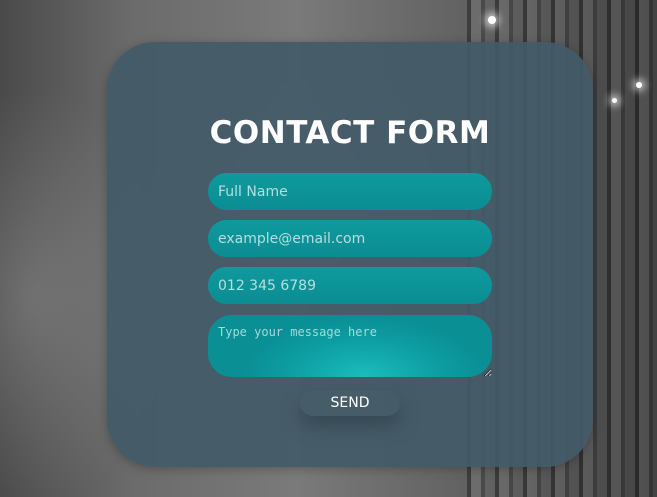  Describe the element at coordinates (350, 133) in the screenshot. I see `form-title: CONTACT FORM` at that location.